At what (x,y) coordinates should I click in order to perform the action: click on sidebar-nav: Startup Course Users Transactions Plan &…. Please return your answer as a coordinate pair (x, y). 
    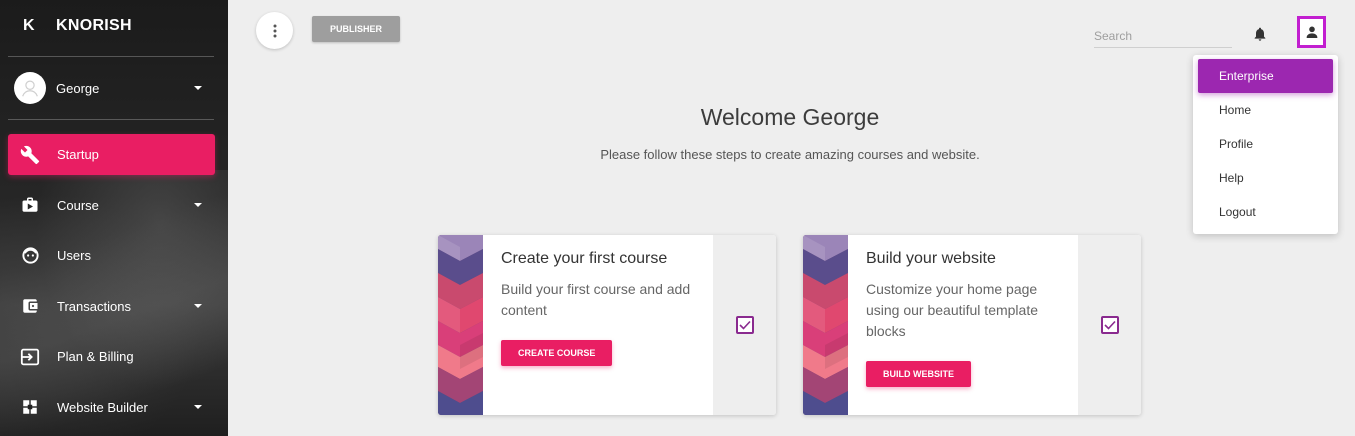
    Looking at the image, I should click on (114, 281).